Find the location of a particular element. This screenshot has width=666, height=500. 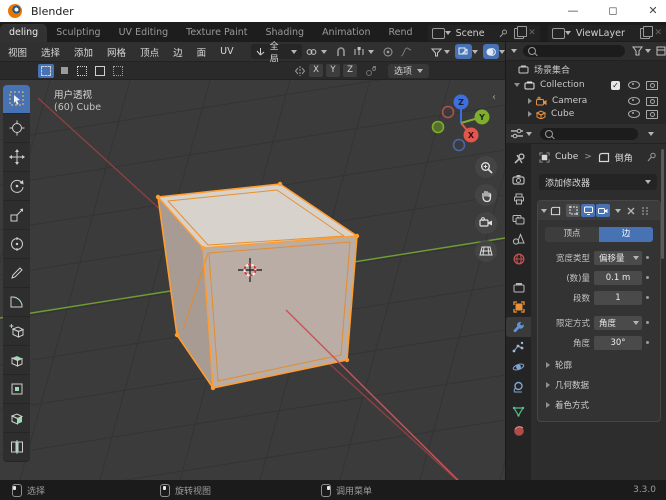

modifier-panel-header is located at coordinates (599, 210).